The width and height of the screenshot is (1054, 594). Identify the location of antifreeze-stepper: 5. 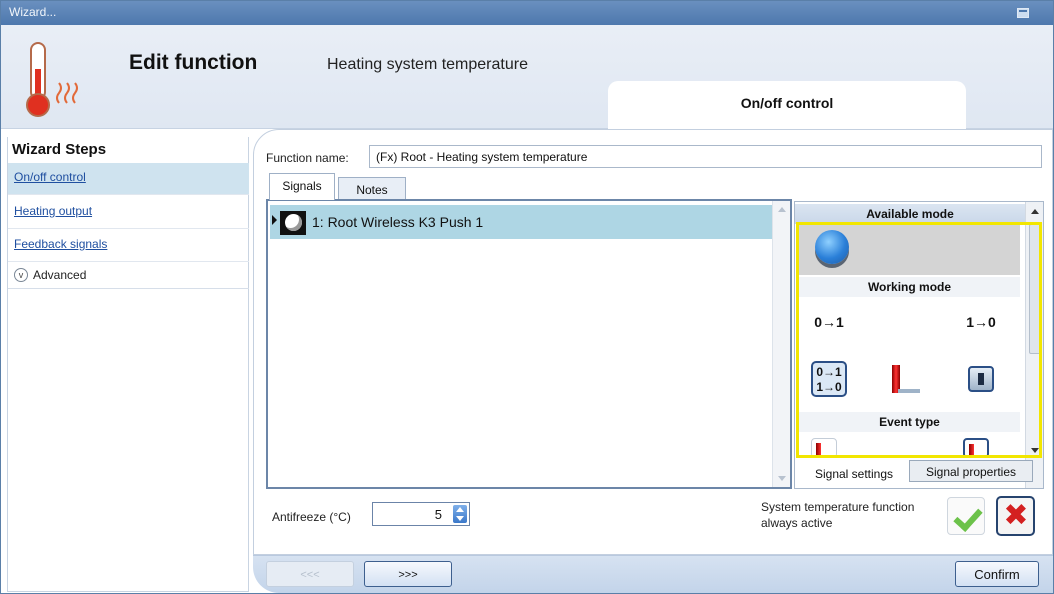
(421, 514).